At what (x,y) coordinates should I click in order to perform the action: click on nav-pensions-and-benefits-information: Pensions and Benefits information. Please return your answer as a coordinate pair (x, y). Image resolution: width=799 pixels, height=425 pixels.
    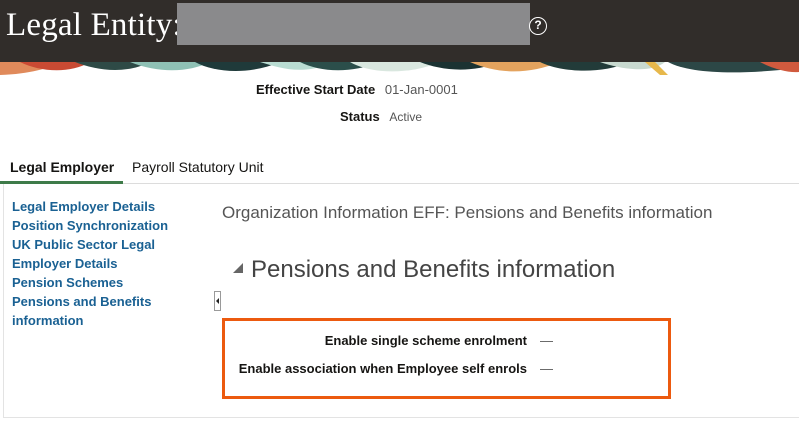
    Looking at the image, I should click on (99, 311).